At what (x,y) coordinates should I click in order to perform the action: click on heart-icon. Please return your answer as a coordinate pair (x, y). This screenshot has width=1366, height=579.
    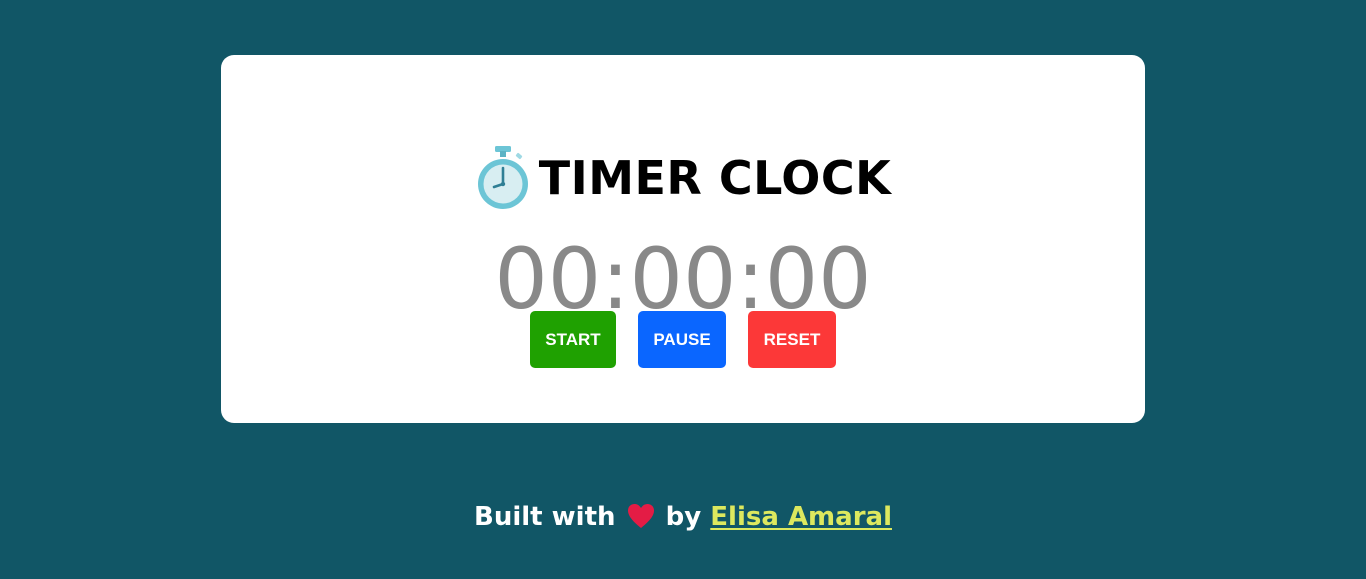
    Looking at the image, I should click on (640, 516).